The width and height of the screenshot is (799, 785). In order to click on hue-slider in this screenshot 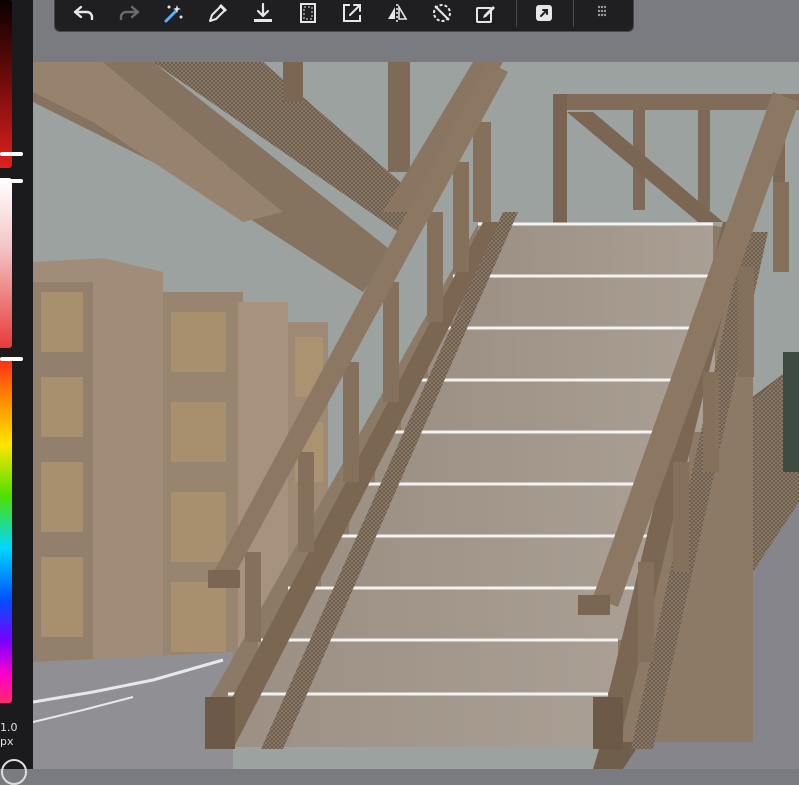, I will do `click(6, 530)`.